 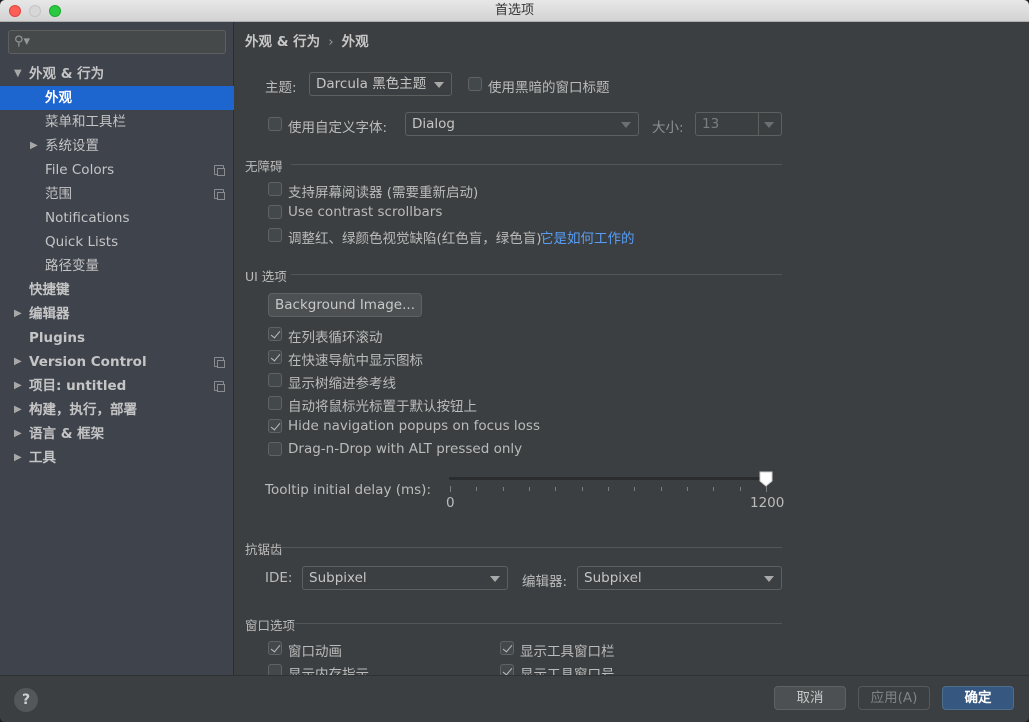 I want to click on ui-option-label: 在列表循环滚动, so click(x=335, y=338).